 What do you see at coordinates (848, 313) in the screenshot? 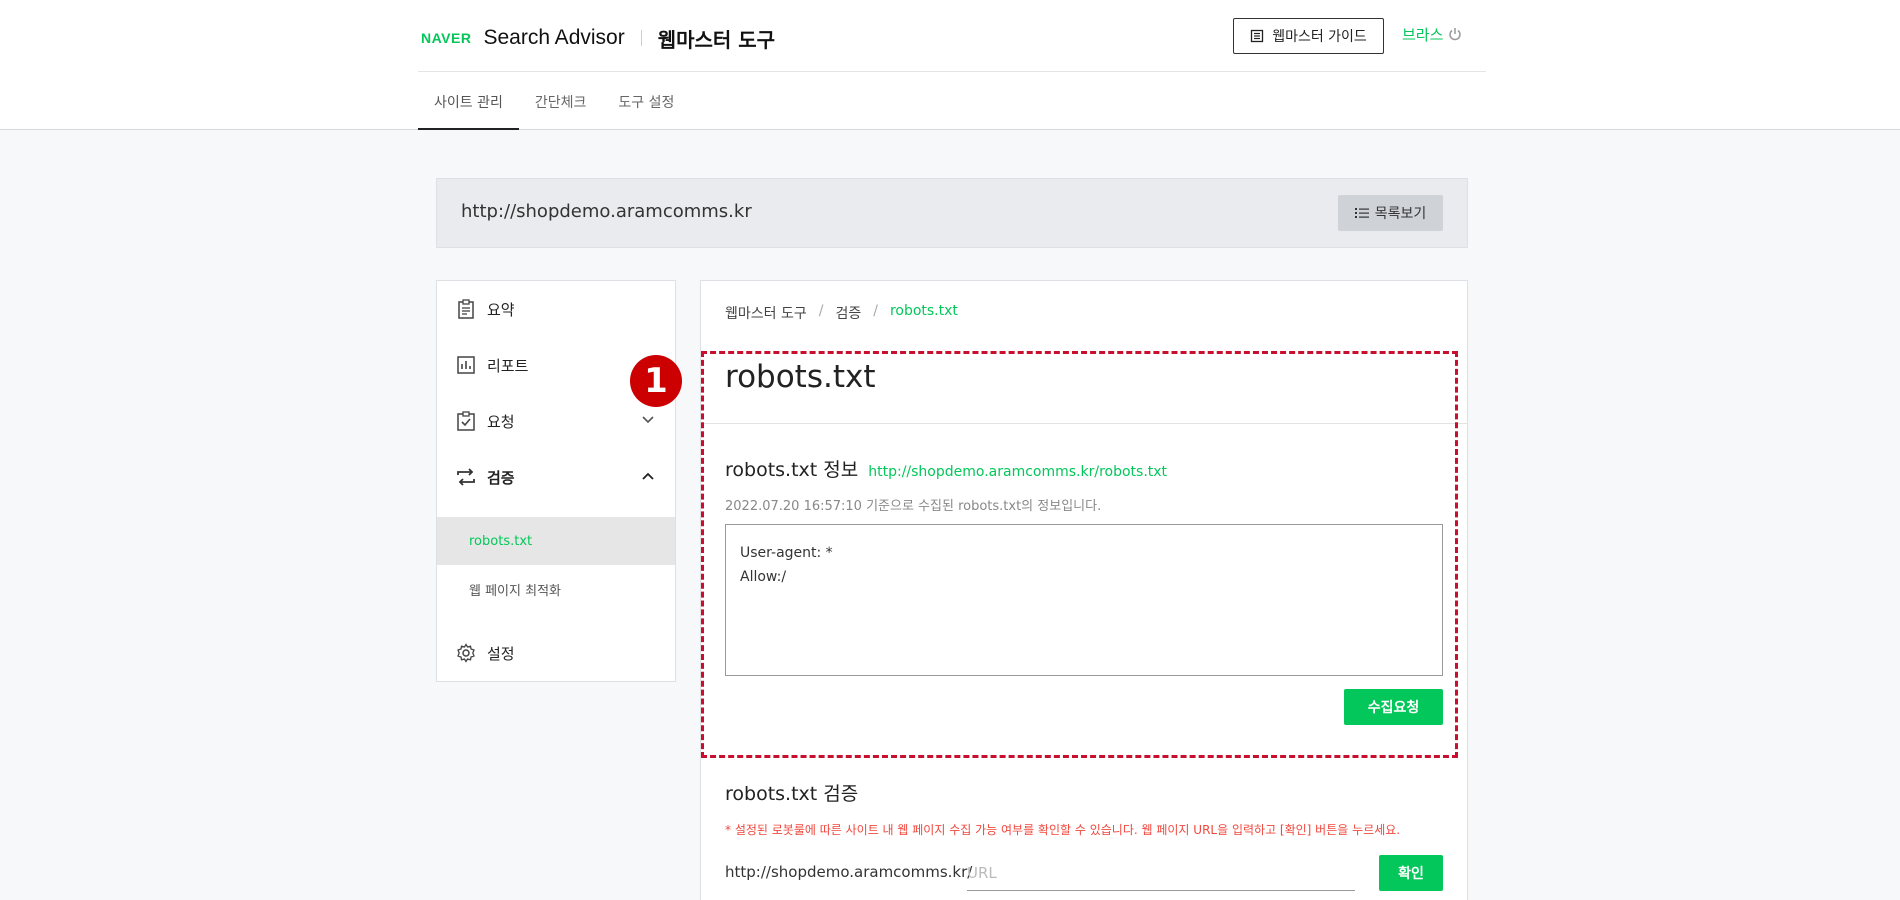
I see `breadcrumb-item: 검증` at bounding box center [848, 313].